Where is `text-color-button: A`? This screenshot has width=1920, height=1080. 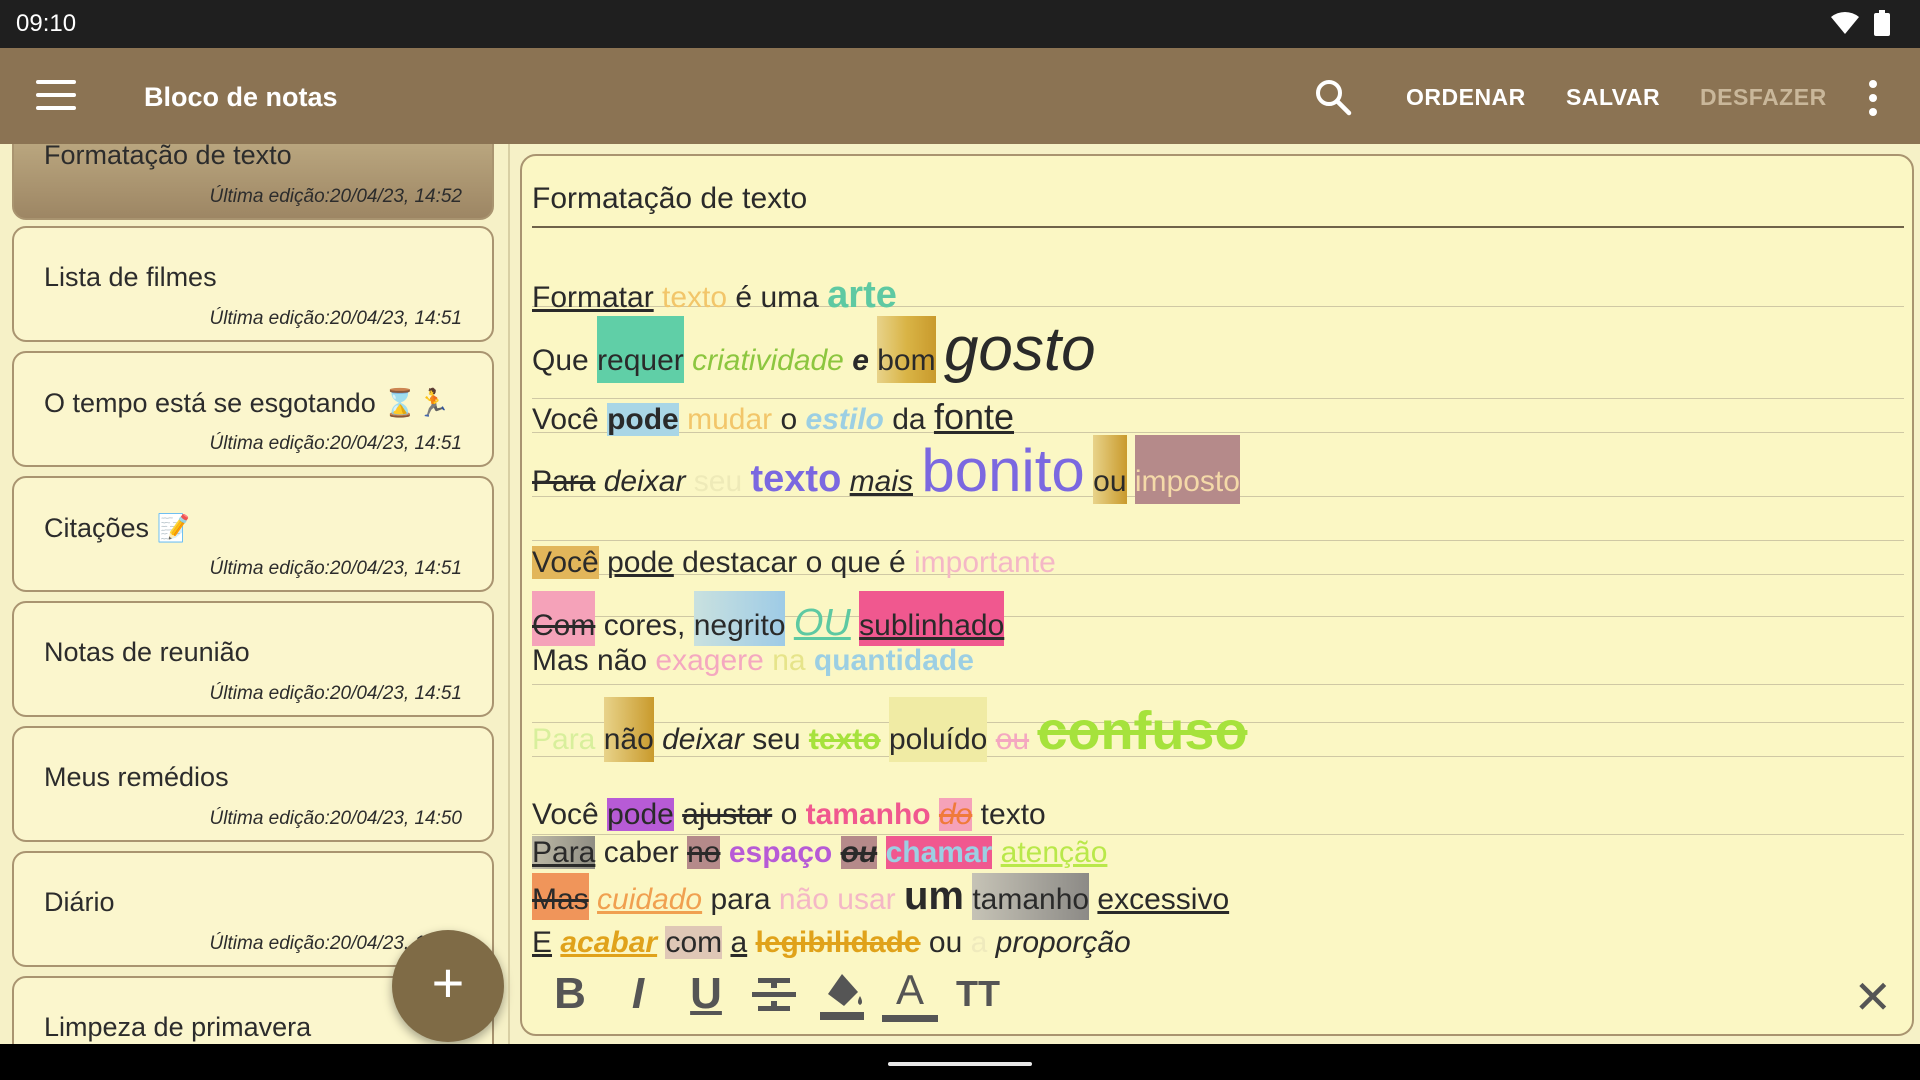
text-color-button: A is located at coordinates (910, 994).